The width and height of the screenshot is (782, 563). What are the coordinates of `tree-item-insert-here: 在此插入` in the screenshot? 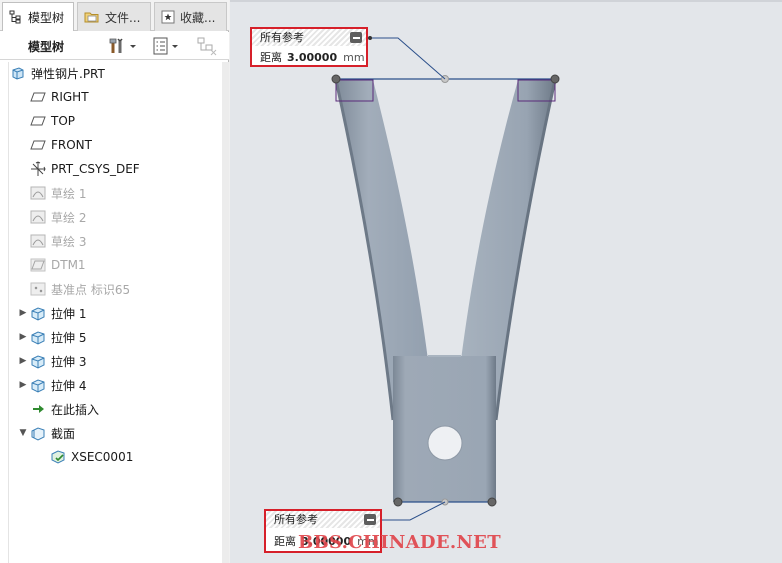 It's located at (64, 409).